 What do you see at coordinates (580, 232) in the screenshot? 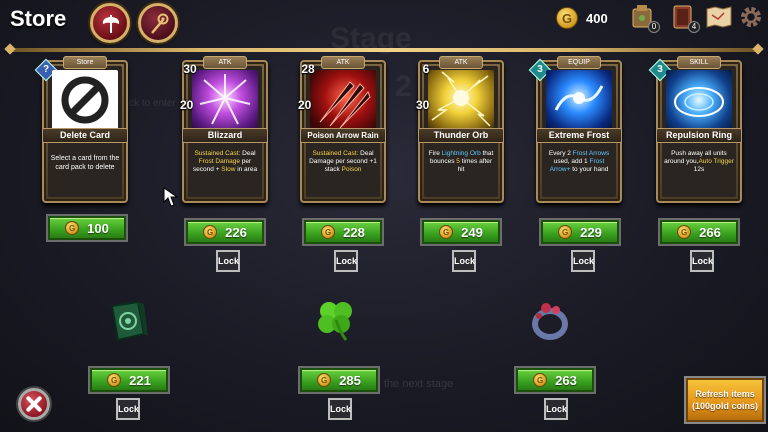
I see `buy-extreme-frost-button: G 229` at bounding box center [580, 232].